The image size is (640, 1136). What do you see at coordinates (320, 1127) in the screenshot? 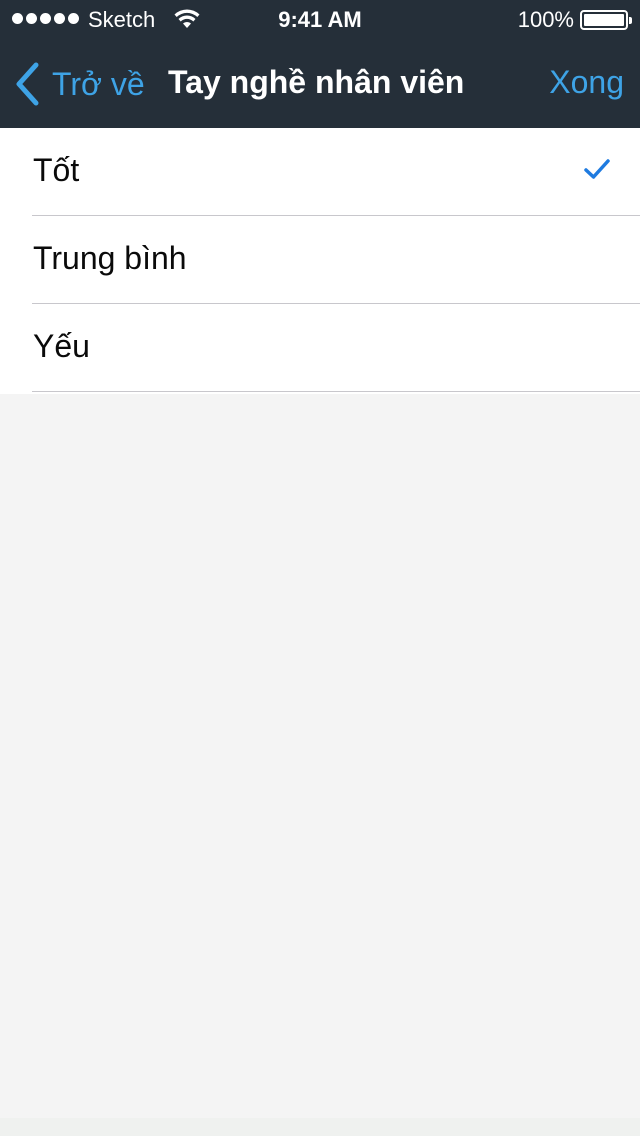
I see `bottom-strip` at bounding box center [320, 1127].